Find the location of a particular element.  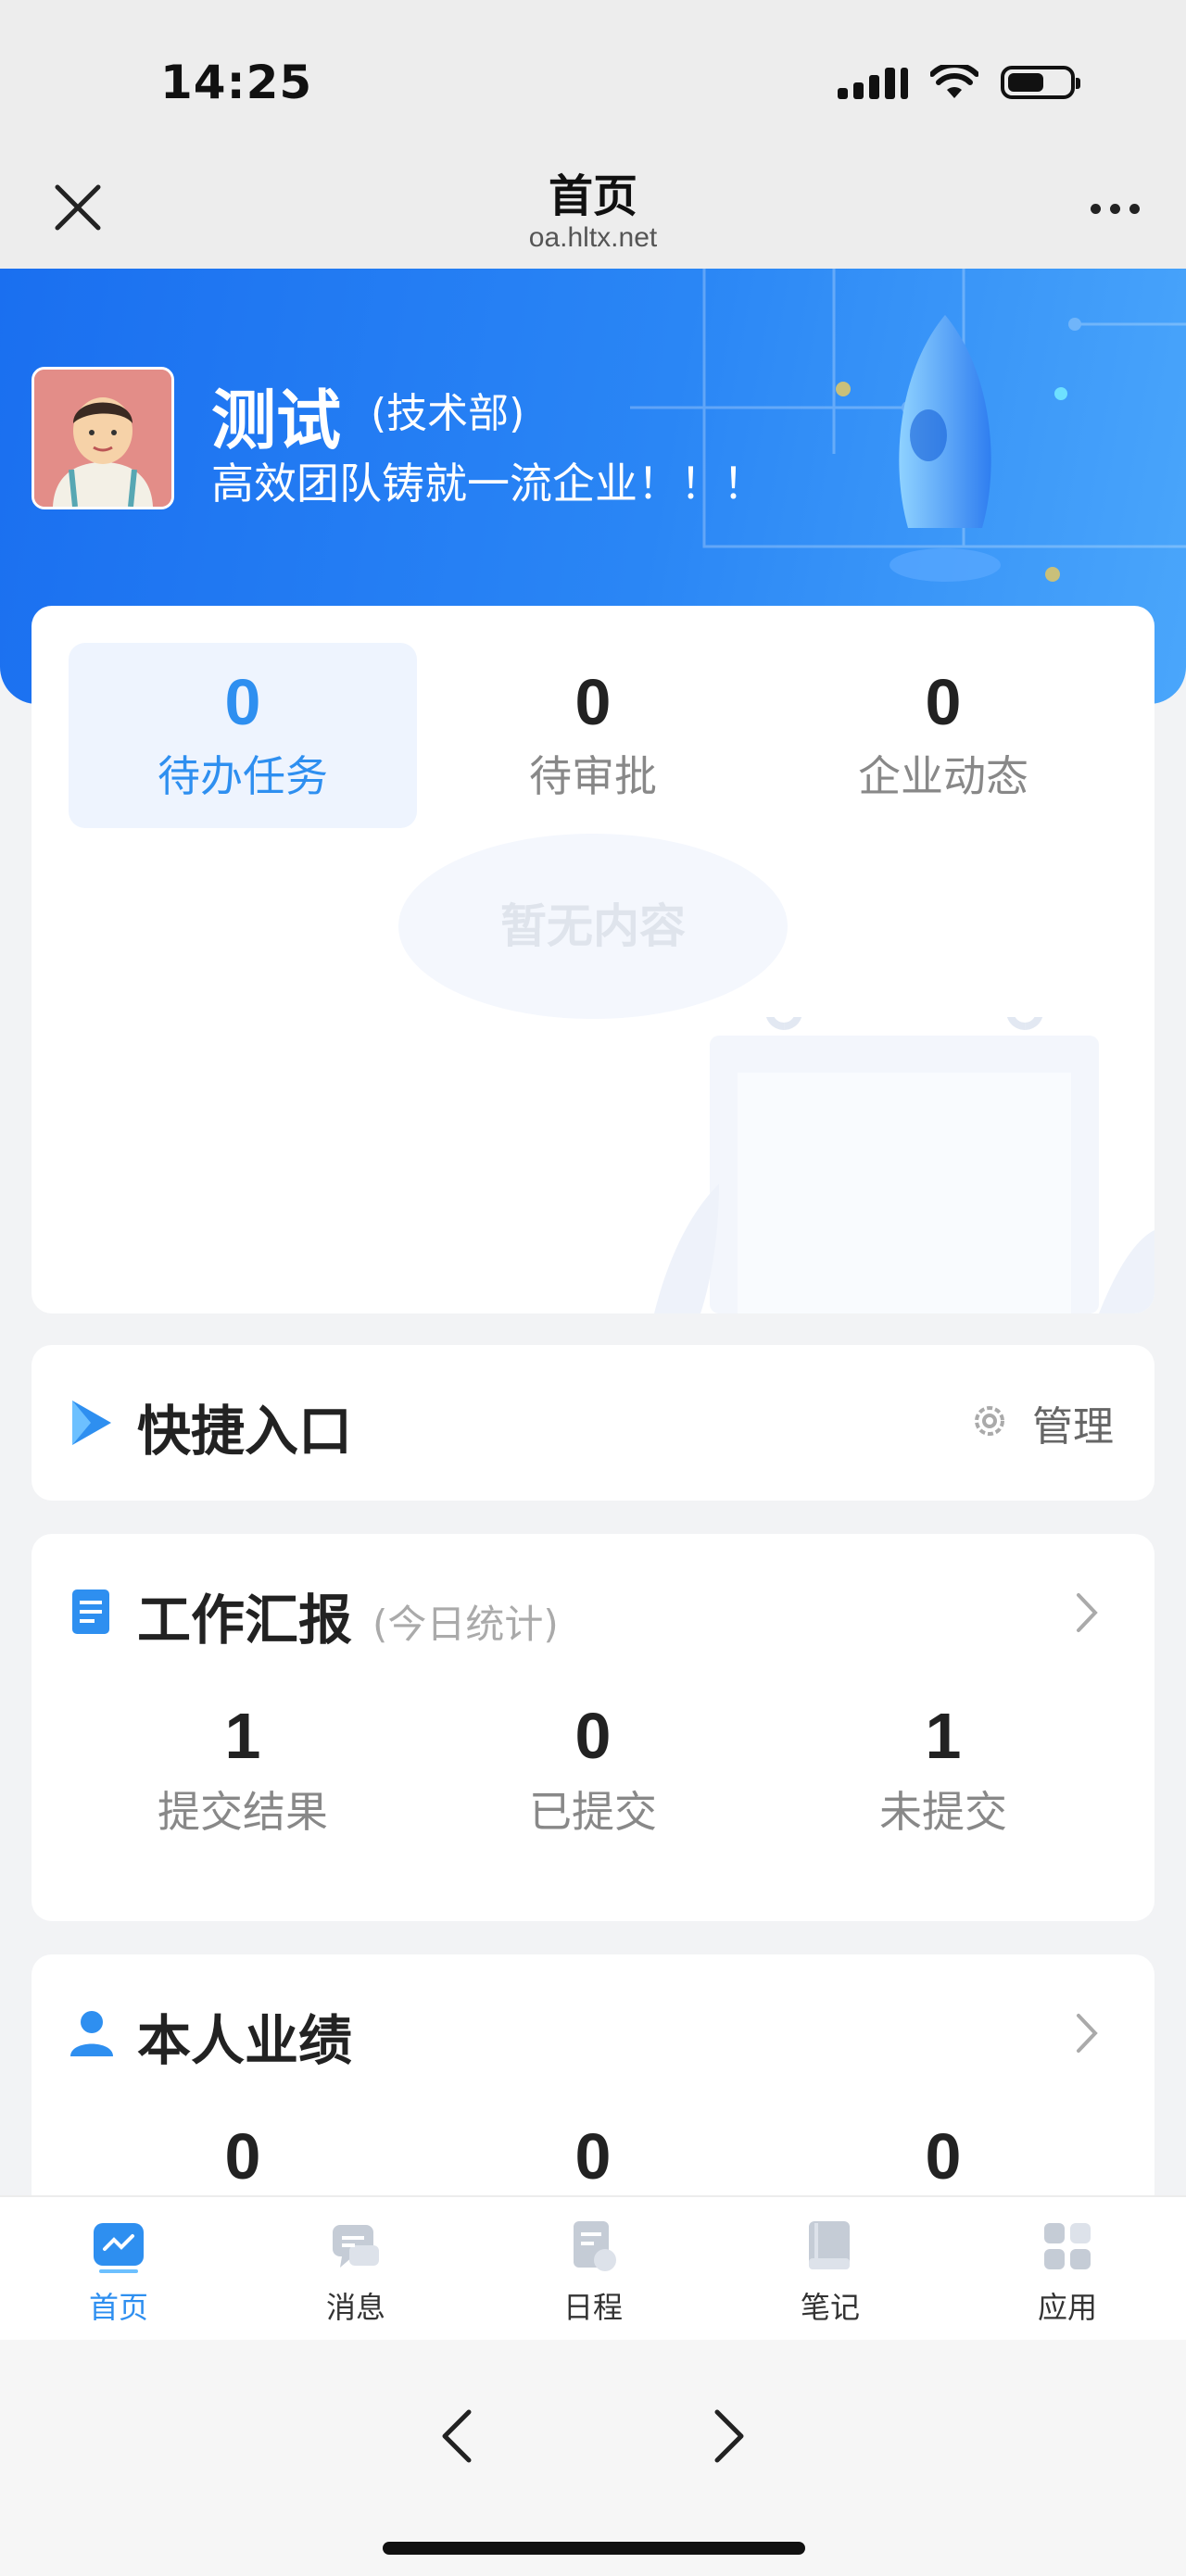

cellular-signal-icon is located at coordinates (873, 82).